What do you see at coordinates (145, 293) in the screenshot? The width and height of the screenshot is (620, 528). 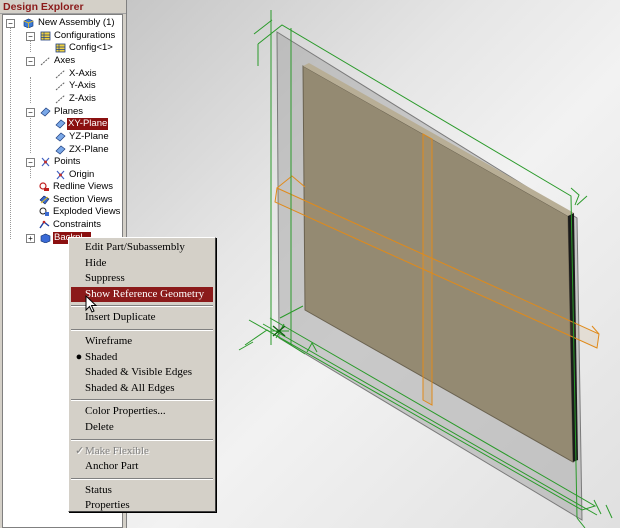 I see `menu-item-label: Show Reference Geometry` at bounding box center [145, 293].